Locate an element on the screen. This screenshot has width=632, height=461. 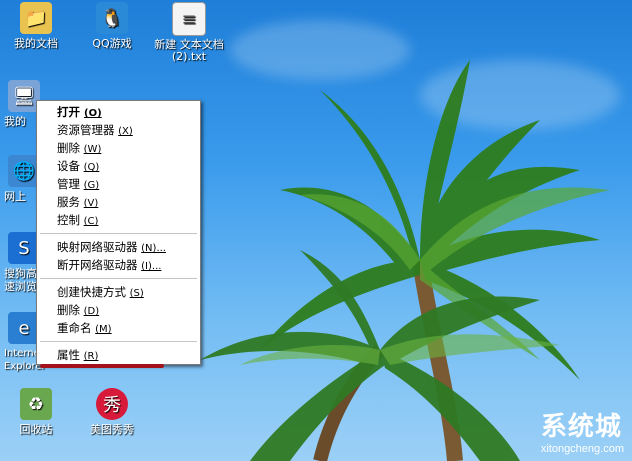
menu-item-explorer: 资源管理器 (X) is located at coordinates (118, 130).